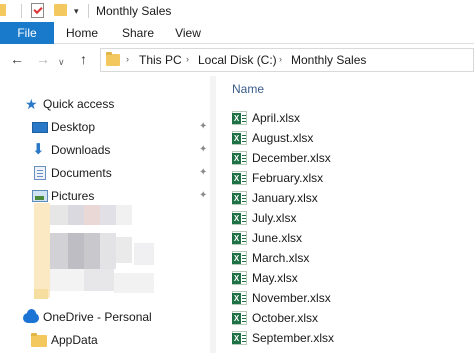  What do you see at coordinates (81, 173) in the screenshot?
I see `sidebar-item-label: Documents` at bounding box center [81, 173].